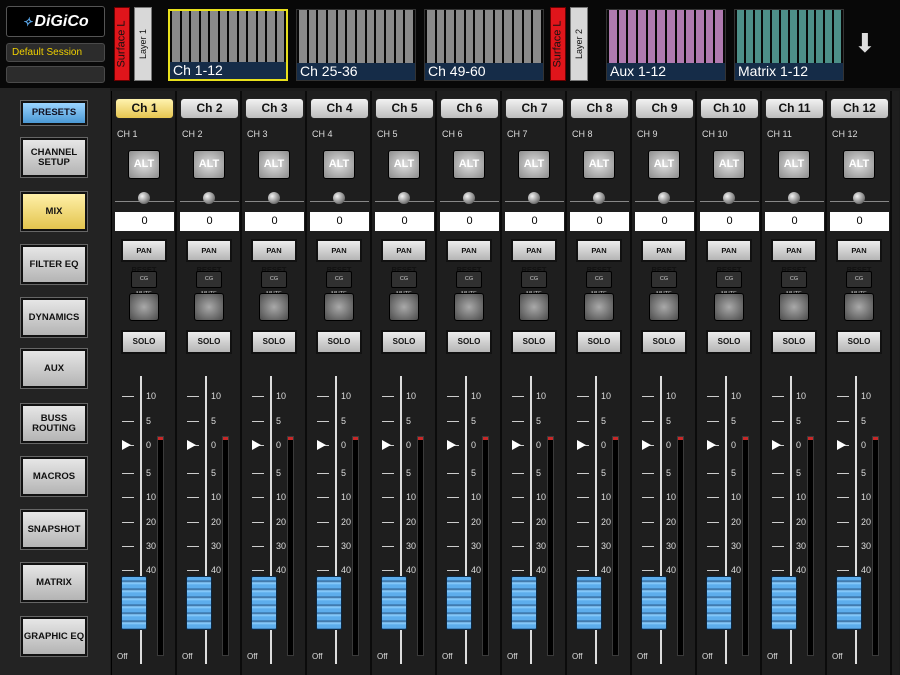 Image resolution: width=900 pixels, height=675 pixels. Describe the element at coordinates (54, 529) in the screenshot. I see `sidebar-snapshot-button: SNAPSHOT` at that location.